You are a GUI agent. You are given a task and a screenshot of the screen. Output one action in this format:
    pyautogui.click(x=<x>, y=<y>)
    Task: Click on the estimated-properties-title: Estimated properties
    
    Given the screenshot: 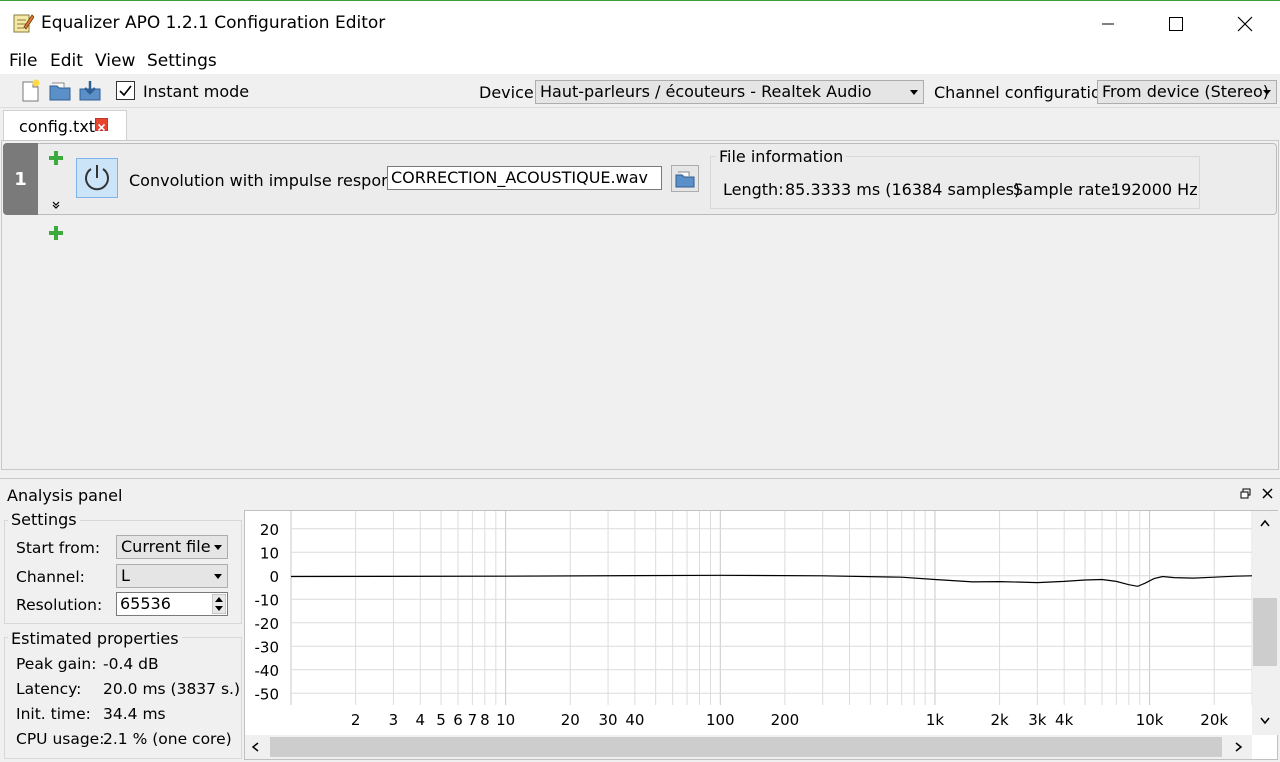 What is the action you would take?
    pyautogui.click(x=95, y=638)
    